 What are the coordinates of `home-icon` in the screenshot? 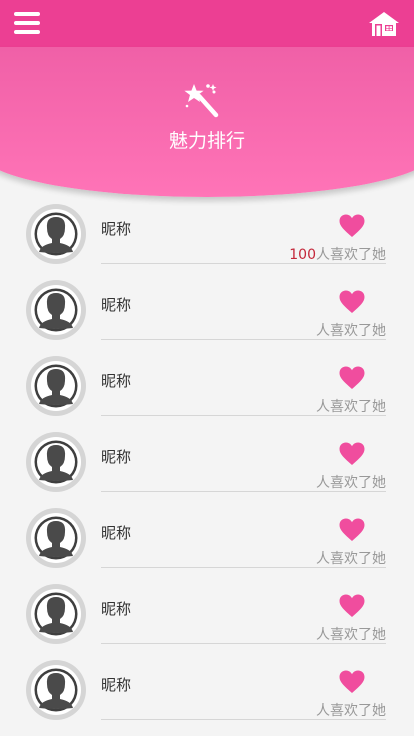 It's located at (384, 24).